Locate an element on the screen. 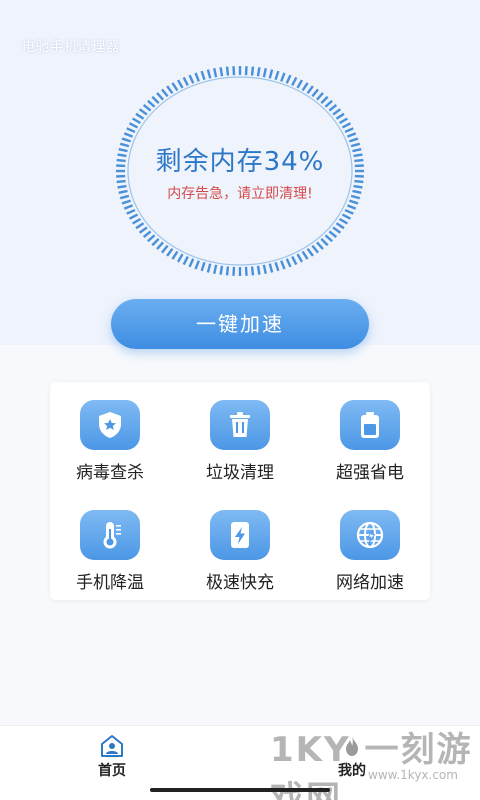 This screenshot has width=480, height=800. home-indicator is located at coordinates (240, 790).